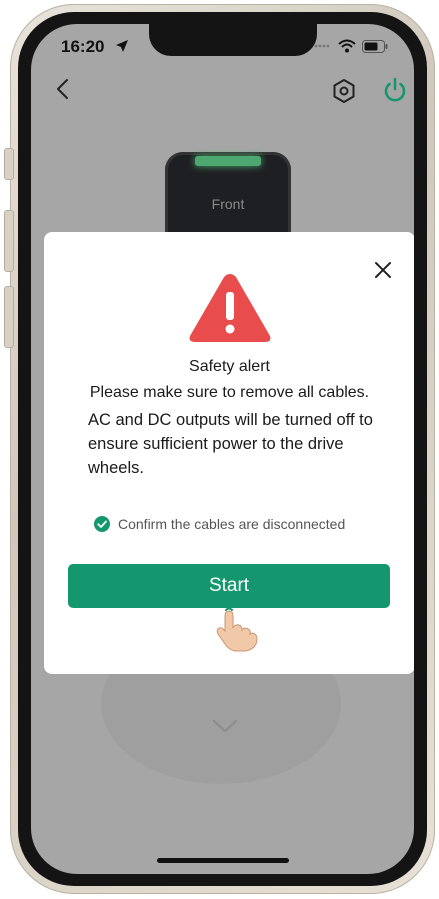  Describe the element at coordinates (122, 46) in the screenshot. I see `location-arrow-icon` at that location.